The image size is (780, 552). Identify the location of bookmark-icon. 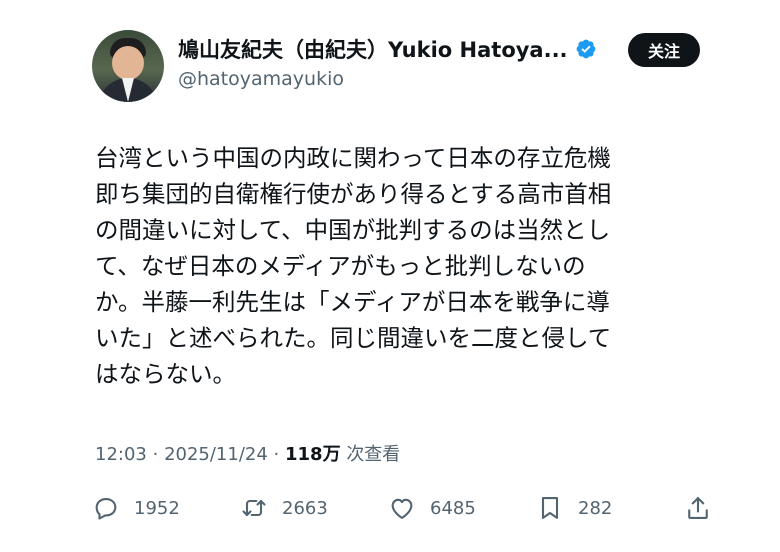
(550, 508).